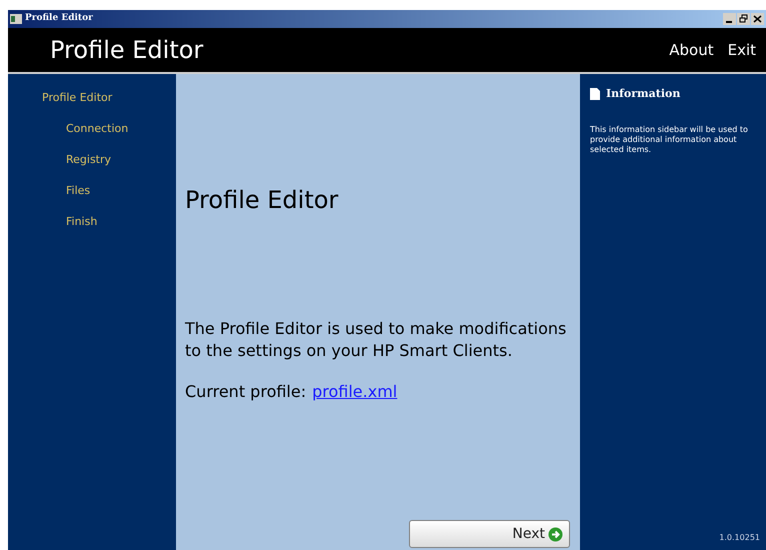 This screenshot has height=550, width=766. Describe the element at coordinates (743, 19) in the screenshot. I see `restore-icon` at that location.